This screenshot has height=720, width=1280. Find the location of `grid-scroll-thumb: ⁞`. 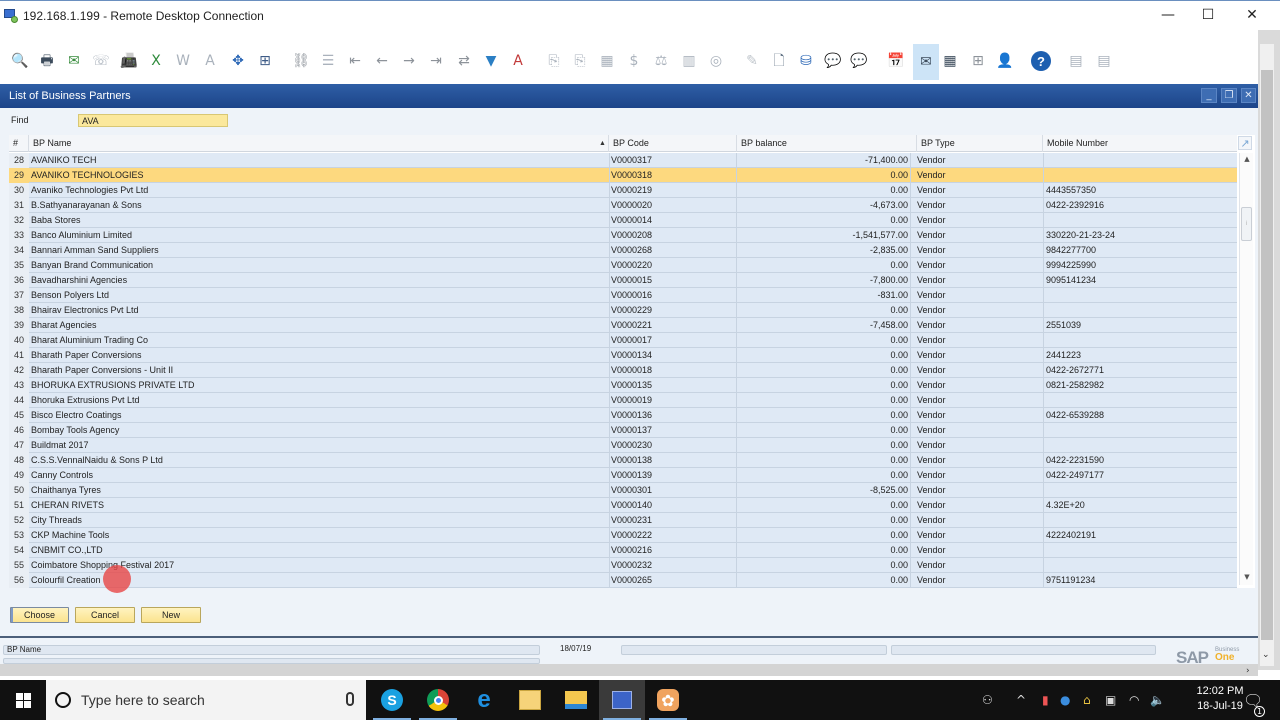

grid-scroll-thumb: ⁞ is located at coordinates (1246, 224).